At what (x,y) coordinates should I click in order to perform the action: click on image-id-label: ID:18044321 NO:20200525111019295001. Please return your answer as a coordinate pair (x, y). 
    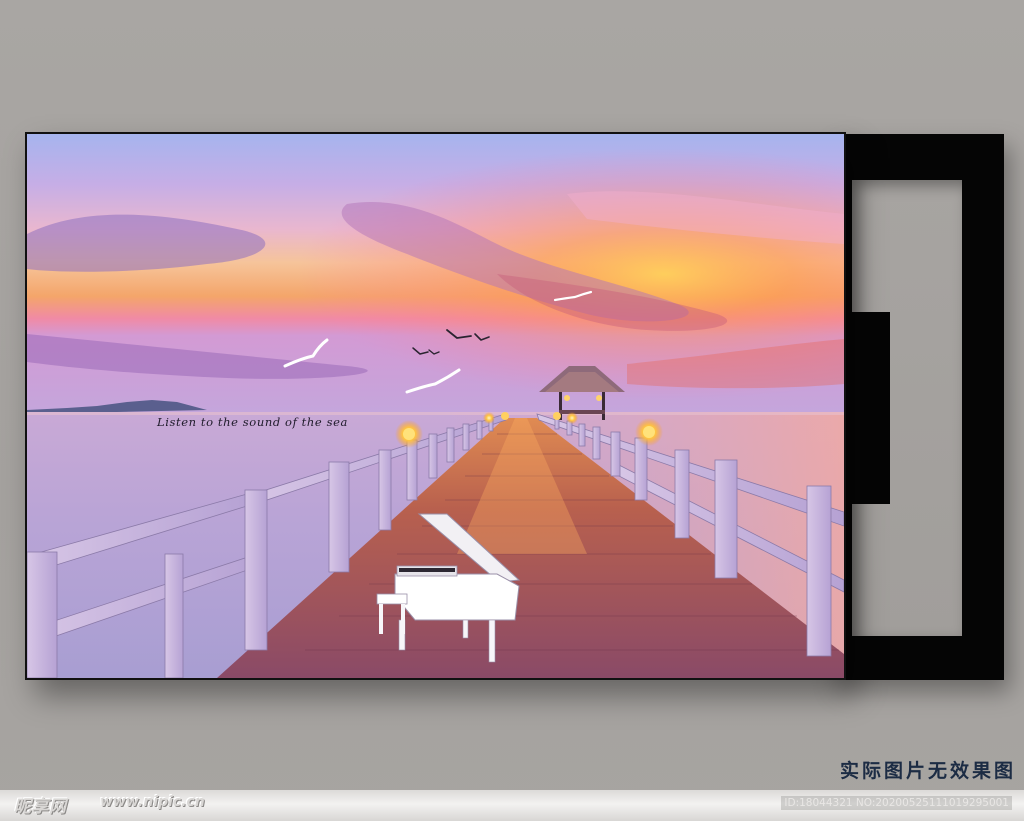
    Looking at the image, I should click on (896, 803).